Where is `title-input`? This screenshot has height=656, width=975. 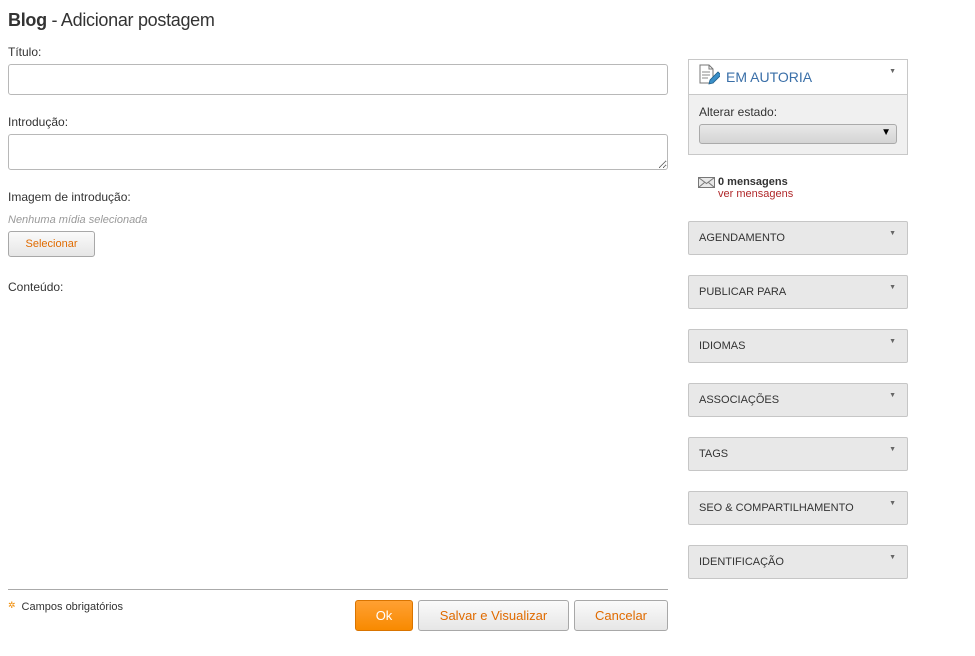
title-input is located at coordinates (338, 79).